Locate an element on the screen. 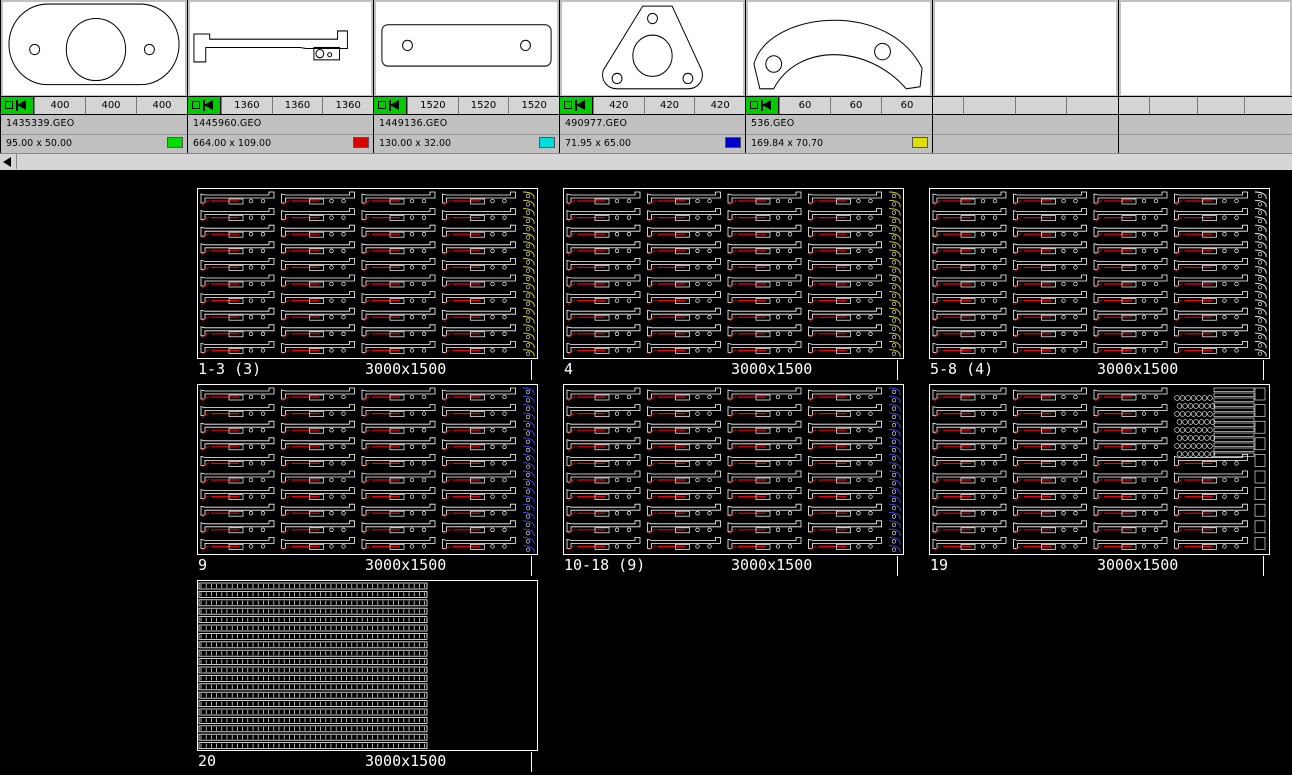  quantity-row: 400 400 400 is located at coordinates (94, 105).